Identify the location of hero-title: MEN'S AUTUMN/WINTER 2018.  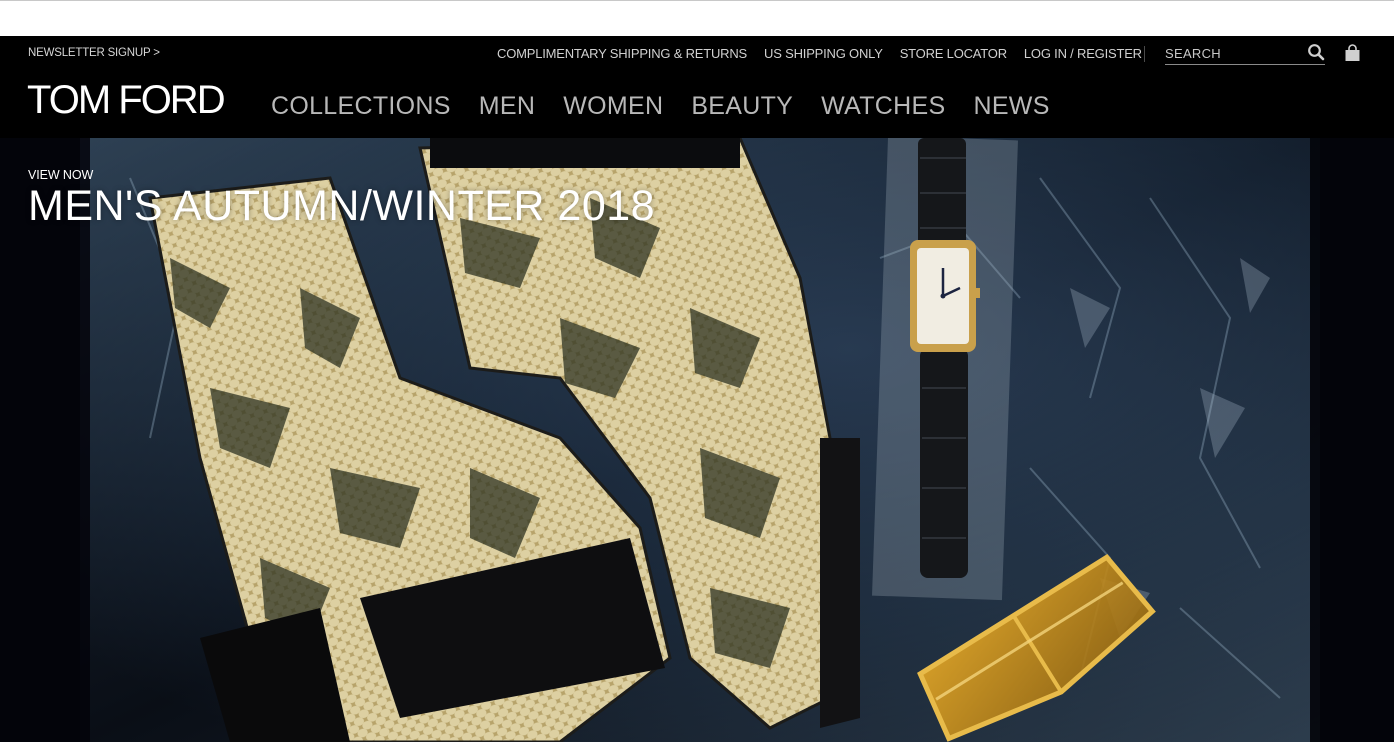
(341, 206).